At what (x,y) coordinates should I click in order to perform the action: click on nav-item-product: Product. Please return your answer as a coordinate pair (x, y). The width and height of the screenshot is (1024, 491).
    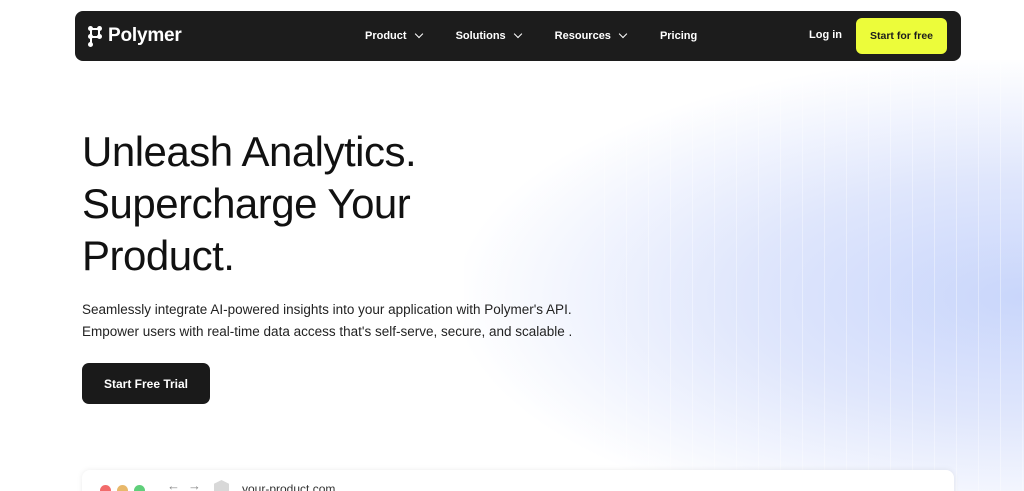
    Looking at the image, I should click on (394, 35).